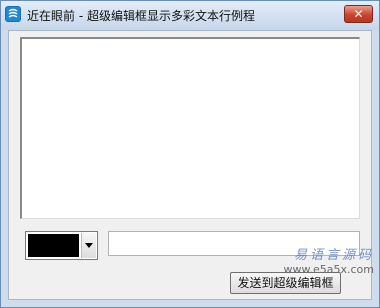  I want to click on close-button: ✕, so click(358, 14).